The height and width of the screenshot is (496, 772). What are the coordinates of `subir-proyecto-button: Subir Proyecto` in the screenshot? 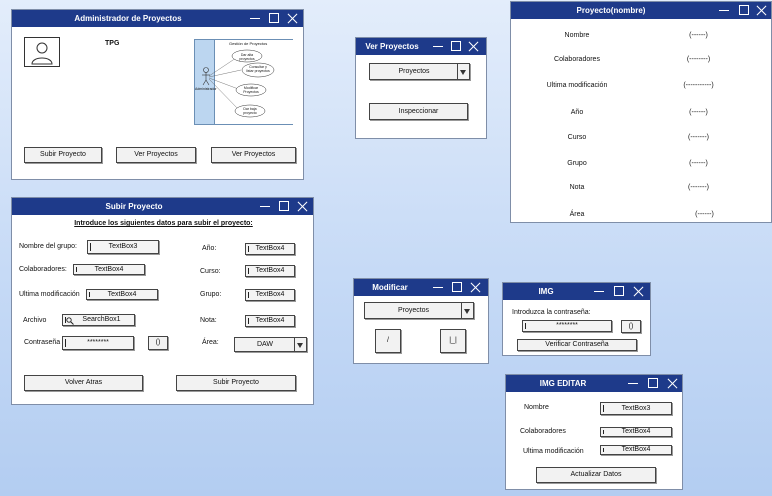 It's located at (63, 155).